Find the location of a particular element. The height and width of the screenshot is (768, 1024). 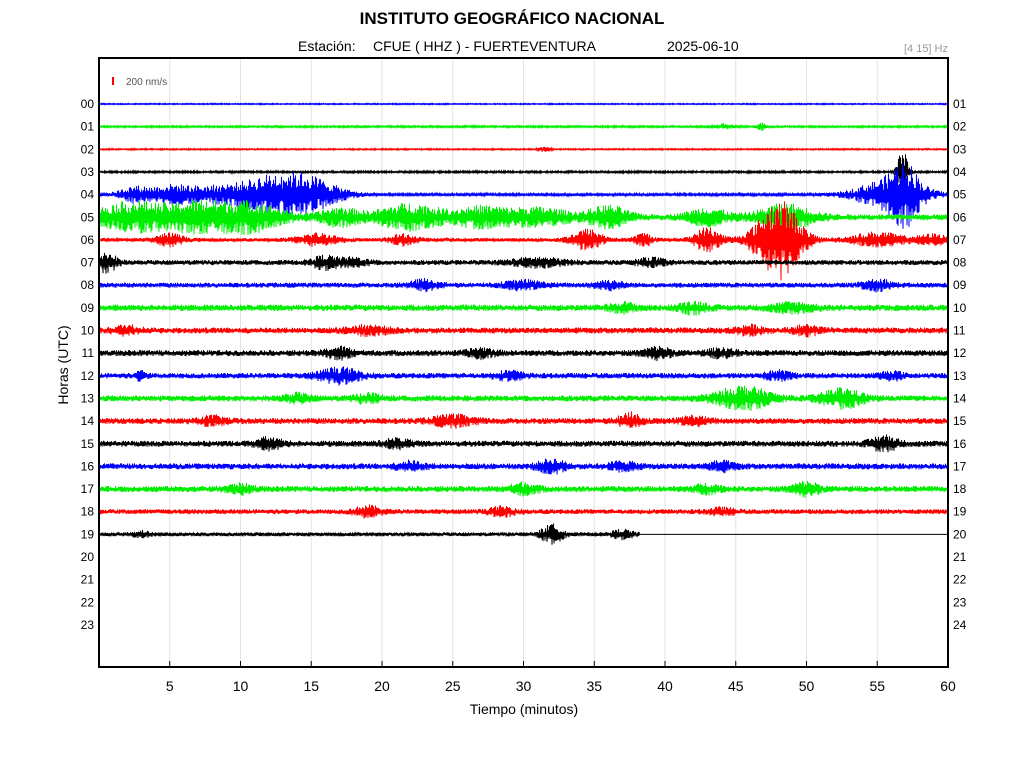

x-axis: 5 10 15 20 25 30 35 40 45 50 55 60 is located at coordinates (561, 677).